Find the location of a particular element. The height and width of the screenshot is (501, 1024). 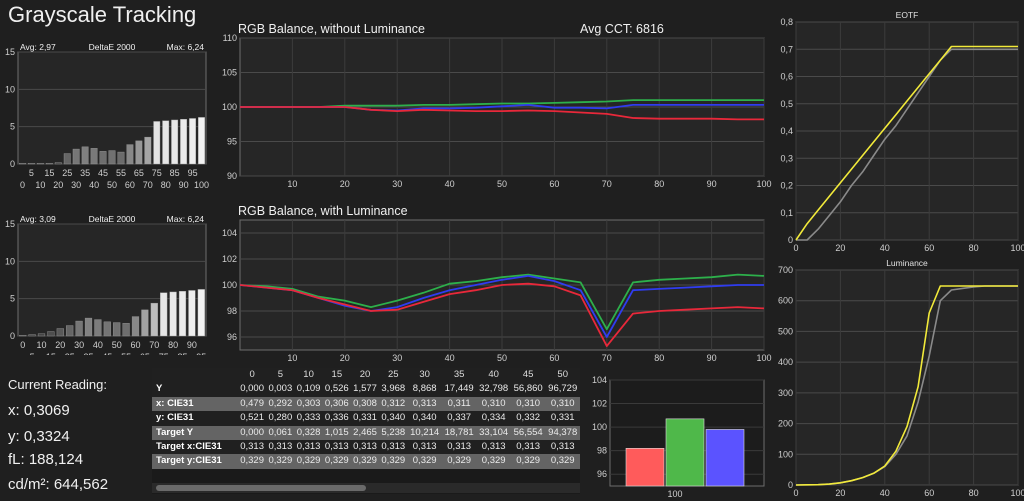

table-cell: 0,109 is located at coordinates (308, 389).